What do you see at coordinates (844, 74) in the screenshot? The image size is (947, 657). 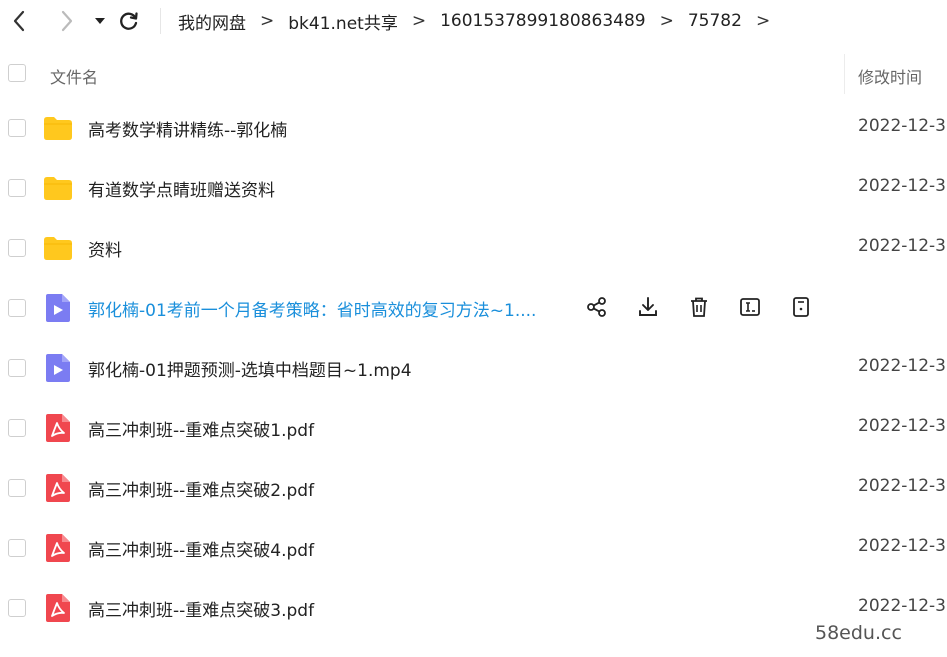 I see `column-divider` at bounding box center [844, 74].